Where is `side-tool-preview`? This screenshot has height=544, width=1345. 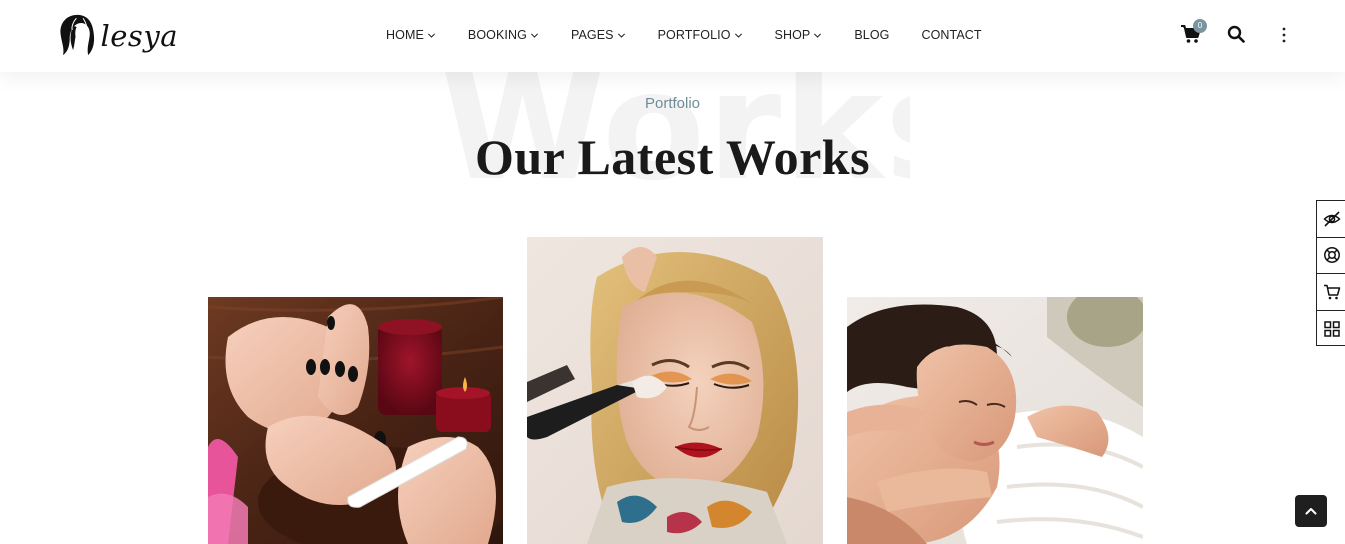 side-tool-preview is located at coordinates (1331, 219).